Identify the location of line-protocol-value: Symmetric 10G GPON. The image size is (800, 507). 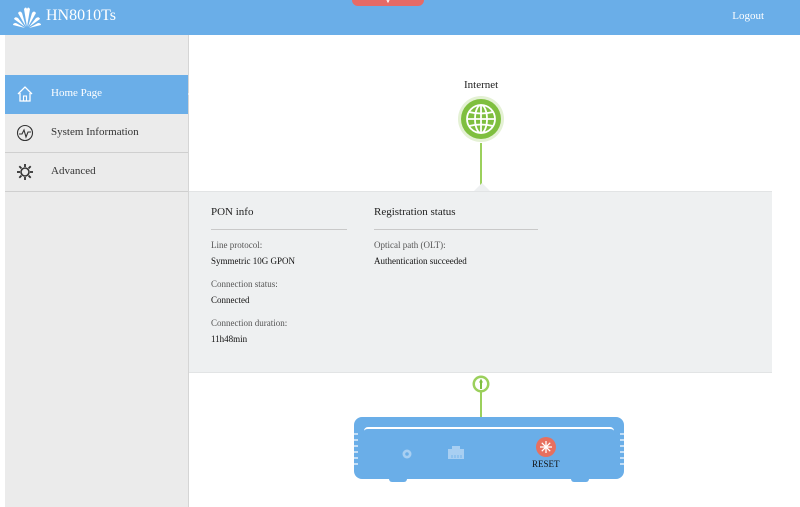
(253, 261).